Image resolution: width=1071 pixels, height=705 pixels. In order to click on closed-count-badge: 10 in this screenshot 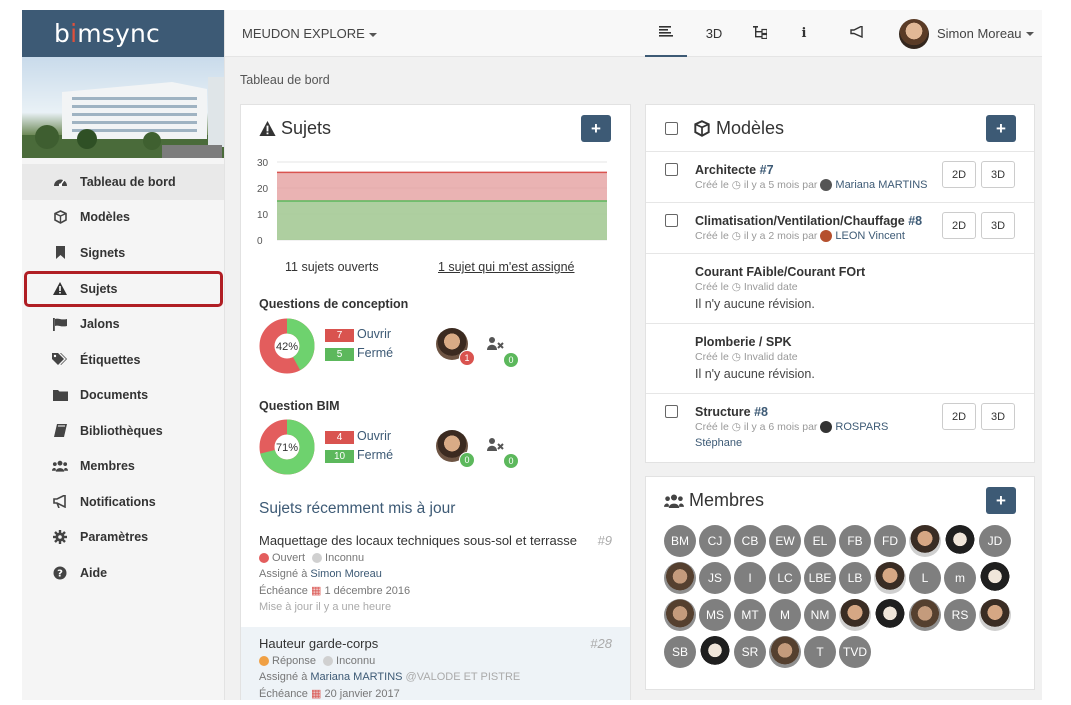, I will do `click(339, 456)`.